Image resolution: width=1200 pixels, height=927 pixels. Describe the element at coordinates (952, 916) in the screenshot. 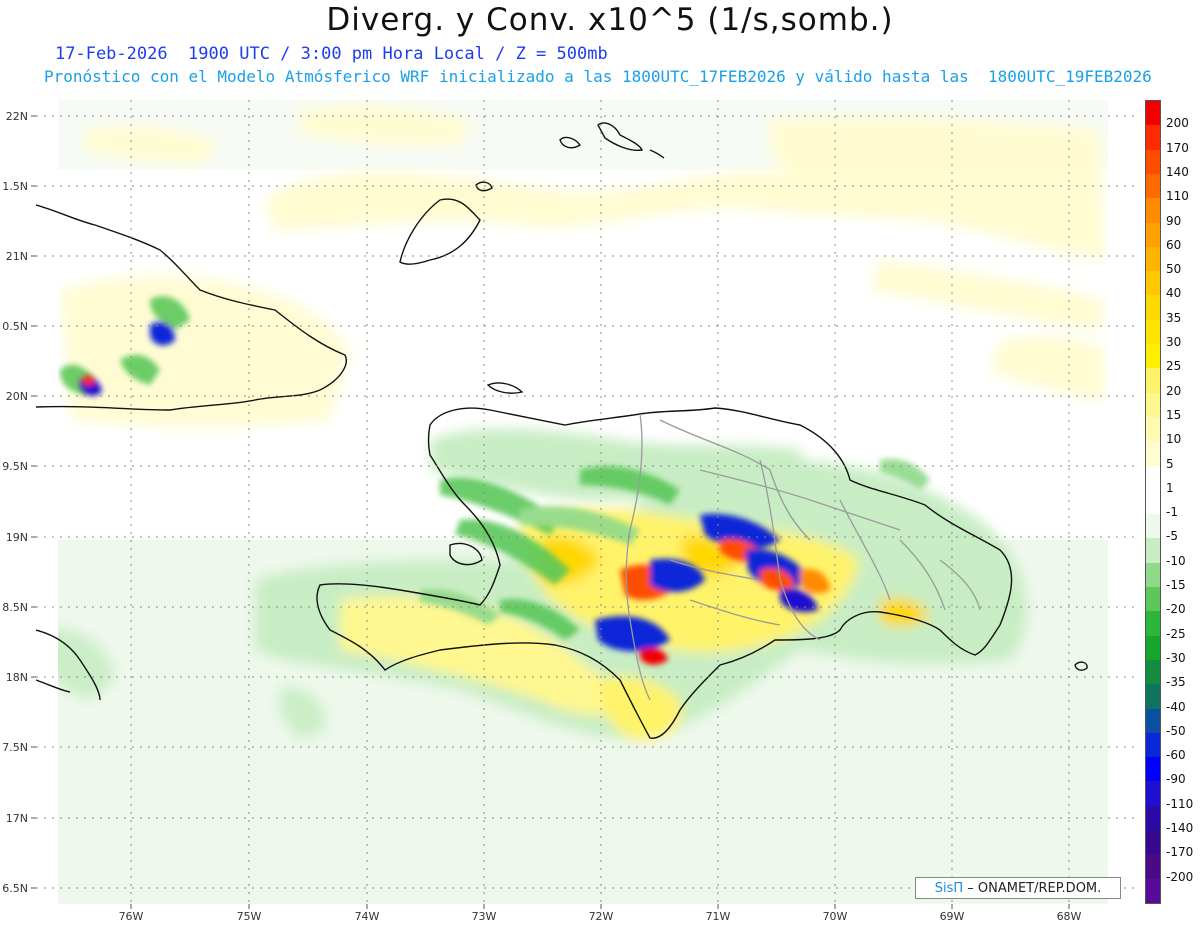

I see `lon-label-69w: 69W` at that location.